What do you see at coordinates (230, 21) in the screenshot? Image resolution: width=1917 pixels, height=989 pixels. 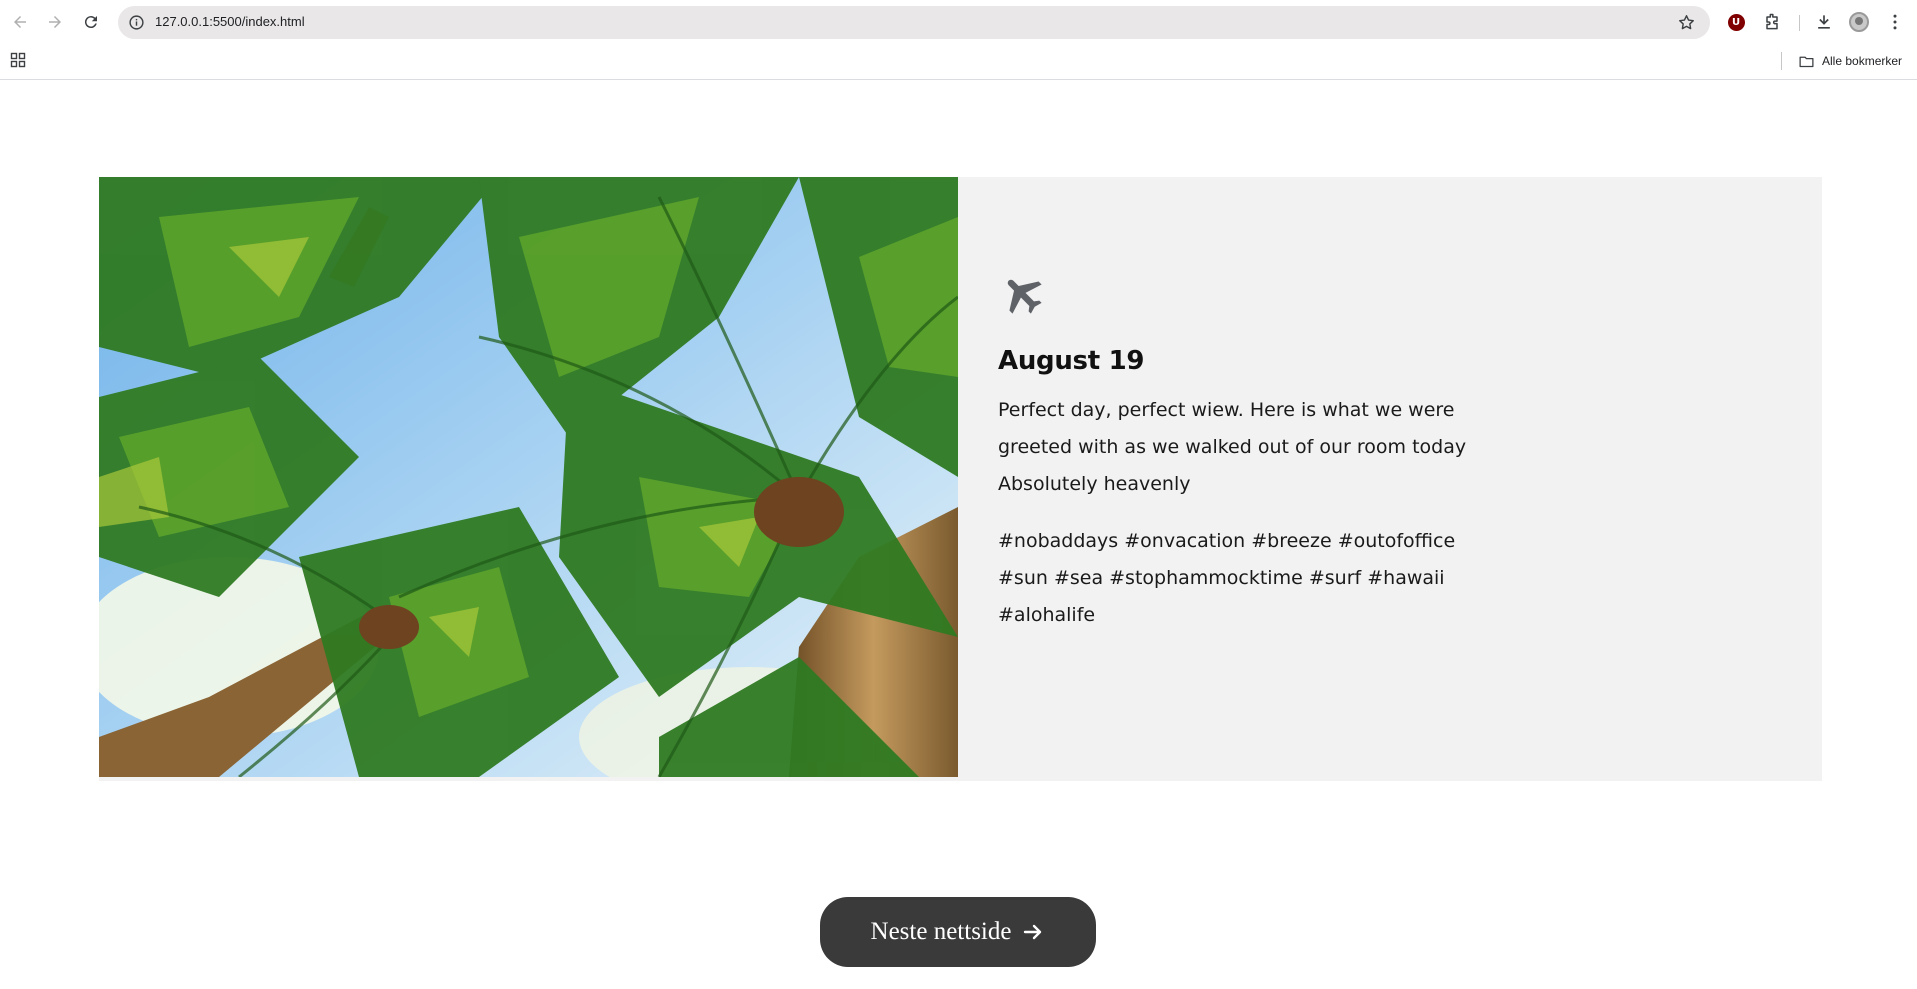 I see `url-text: 127.0.0.1:5500/index.html` at bounding box center [230, 21].